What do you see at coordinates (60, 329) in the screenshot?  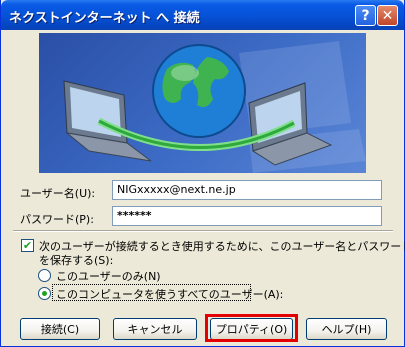 I see `connect-button: 接続(C)` at bounding box center [60, 329].